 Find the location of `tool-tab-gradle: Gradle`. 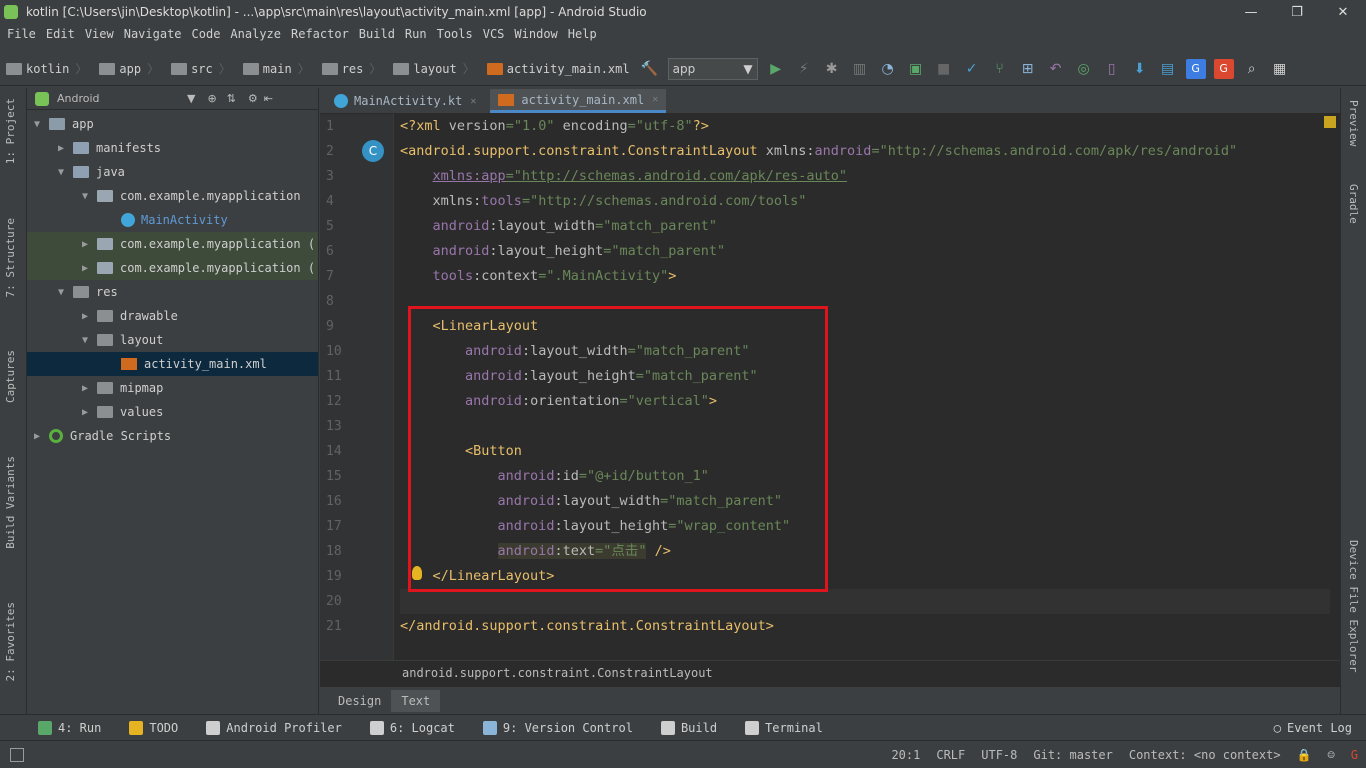

tool-tab-gradle: Gradle is located at coordinates (1353, 204).